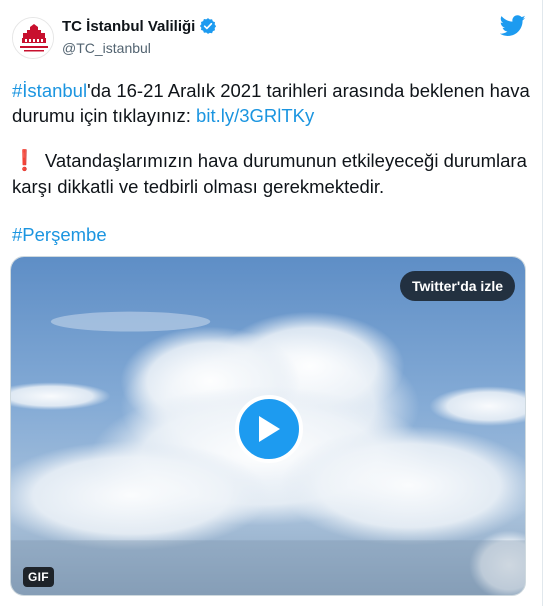 The image size is (546, 606). What do you see at coordinates (49, 90) in the screenshot?
I see `hashtag-istanbul: #İstanbul` at bounding box center [49, 90].